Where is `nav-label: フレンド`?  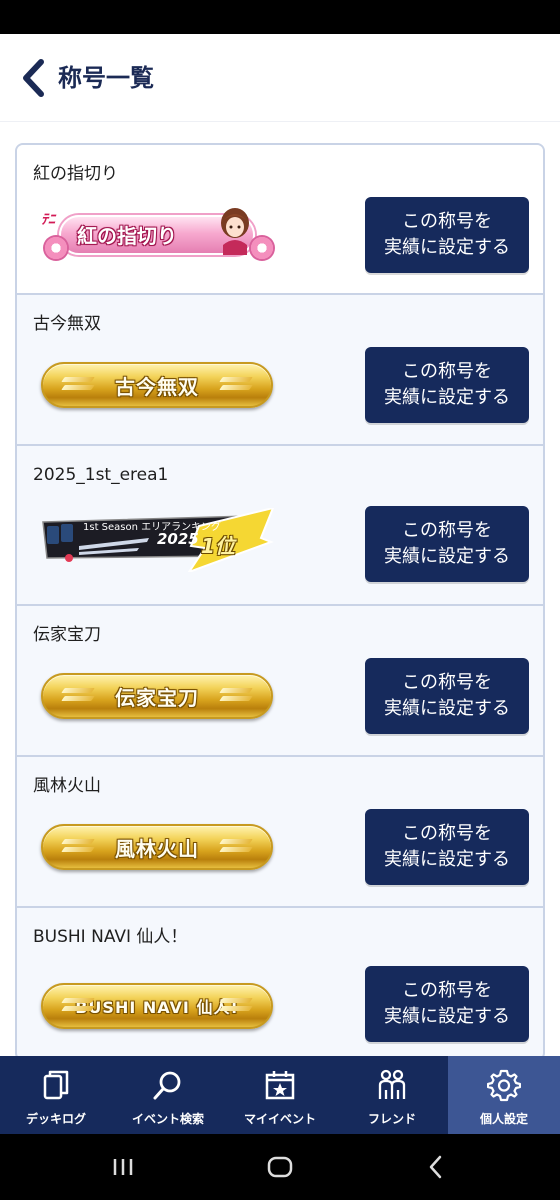 nav-label: フレンド is located at coordinates (391, 1119).